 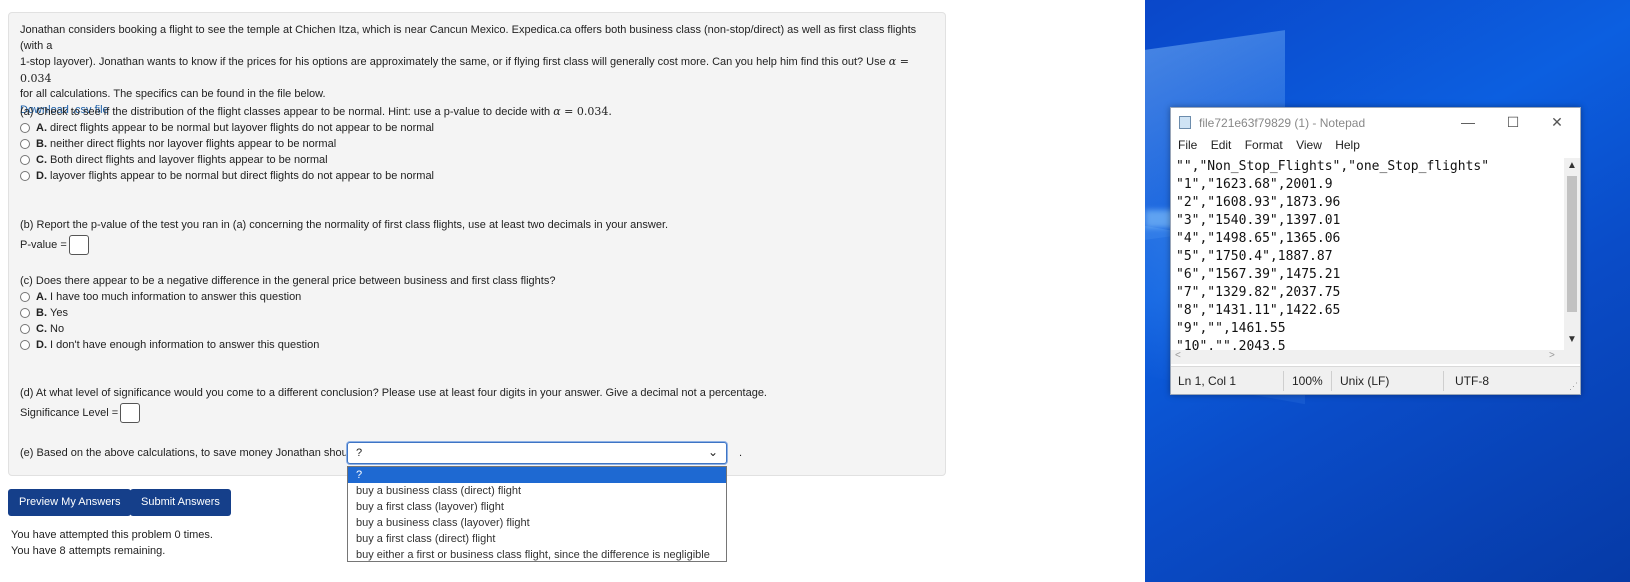 What do you see at coordinates (537, 491) in the screenshot?
I see `dropdown-option: buy a business class (direct) flight` at bounding box center [537, 491].